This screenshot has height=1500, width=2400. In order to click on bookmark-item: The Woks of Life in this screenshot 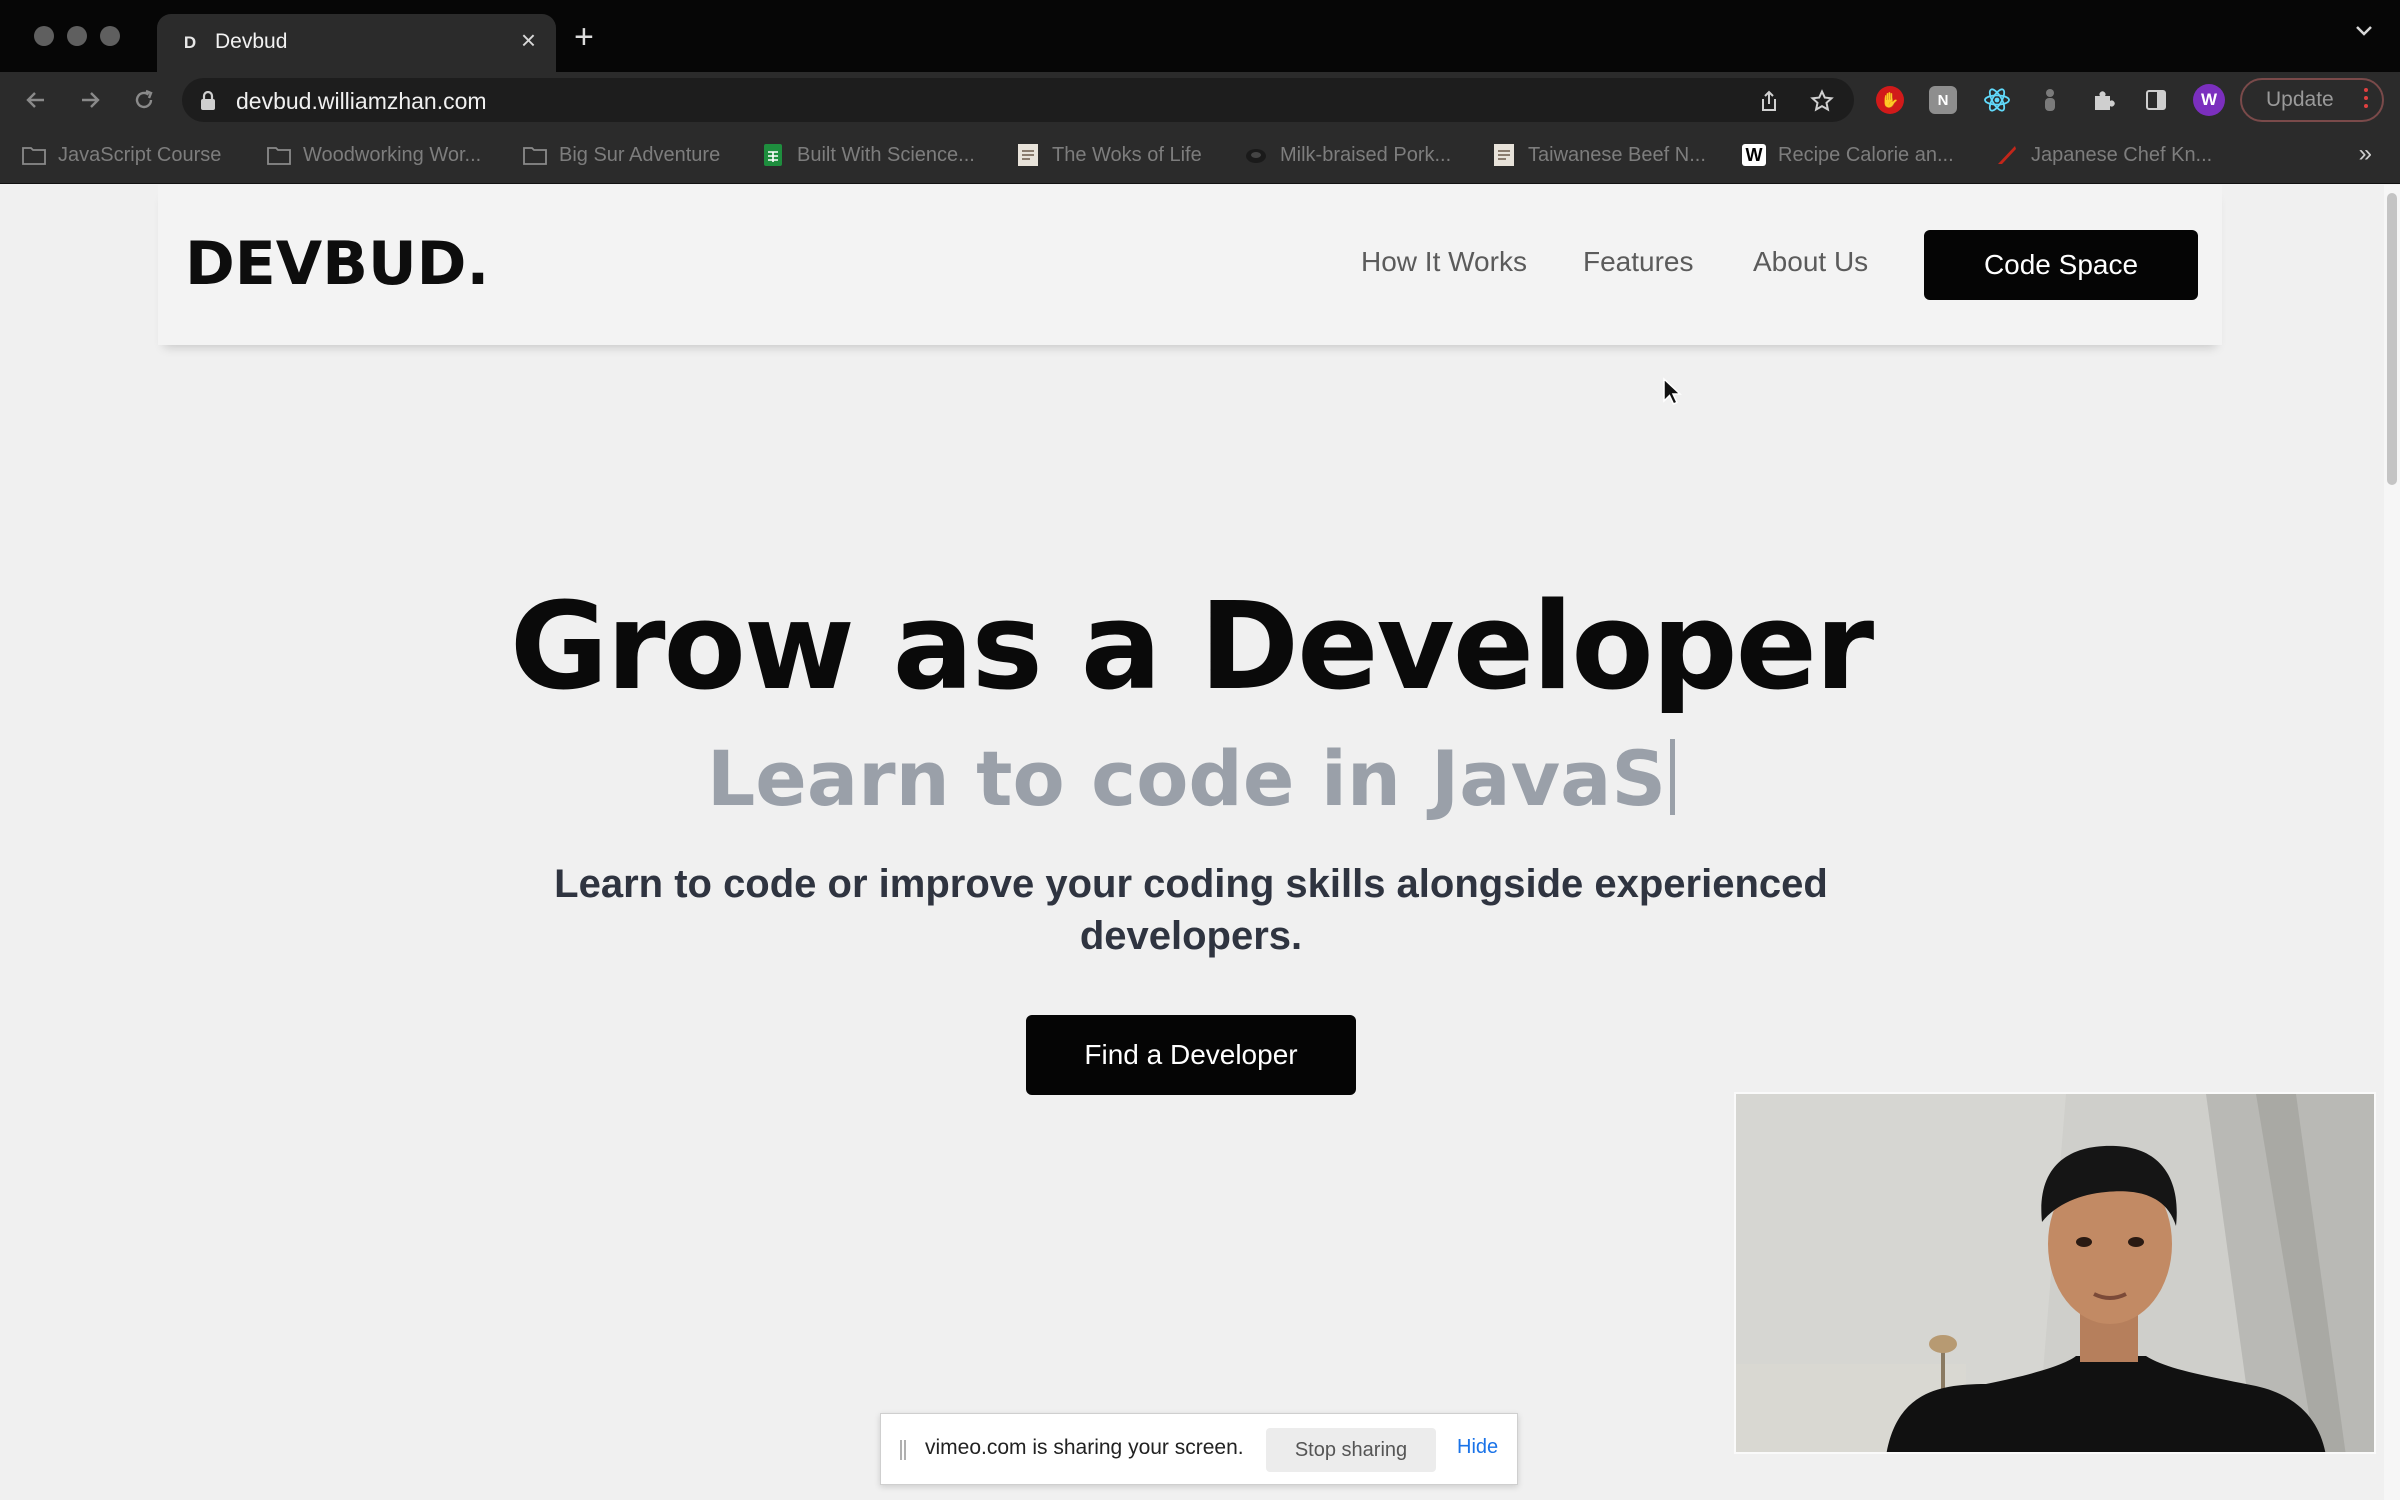, I will do `click(1109, 155)`.